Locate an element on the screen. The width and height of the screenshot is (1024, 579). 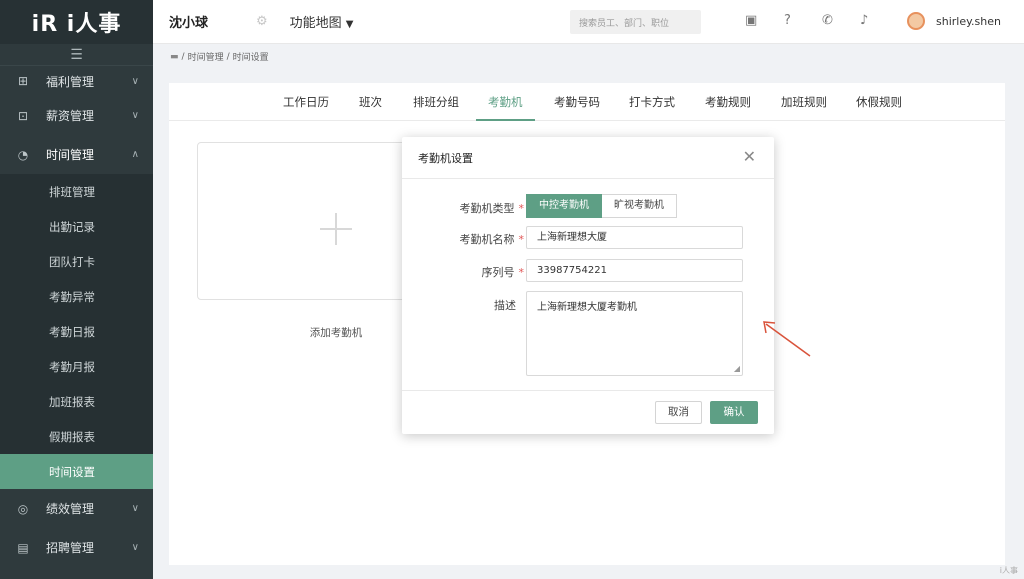
tab-attendance-rules: 考勤规则 is located at coordinates (728, 102).